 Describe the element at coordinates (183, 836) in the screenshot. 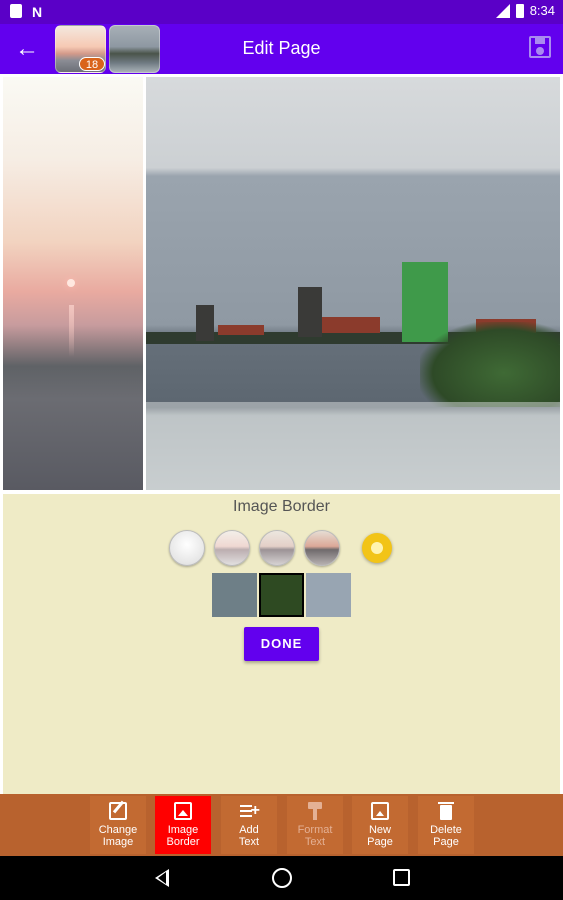

I see `image-border-label: Image Border` at that location.